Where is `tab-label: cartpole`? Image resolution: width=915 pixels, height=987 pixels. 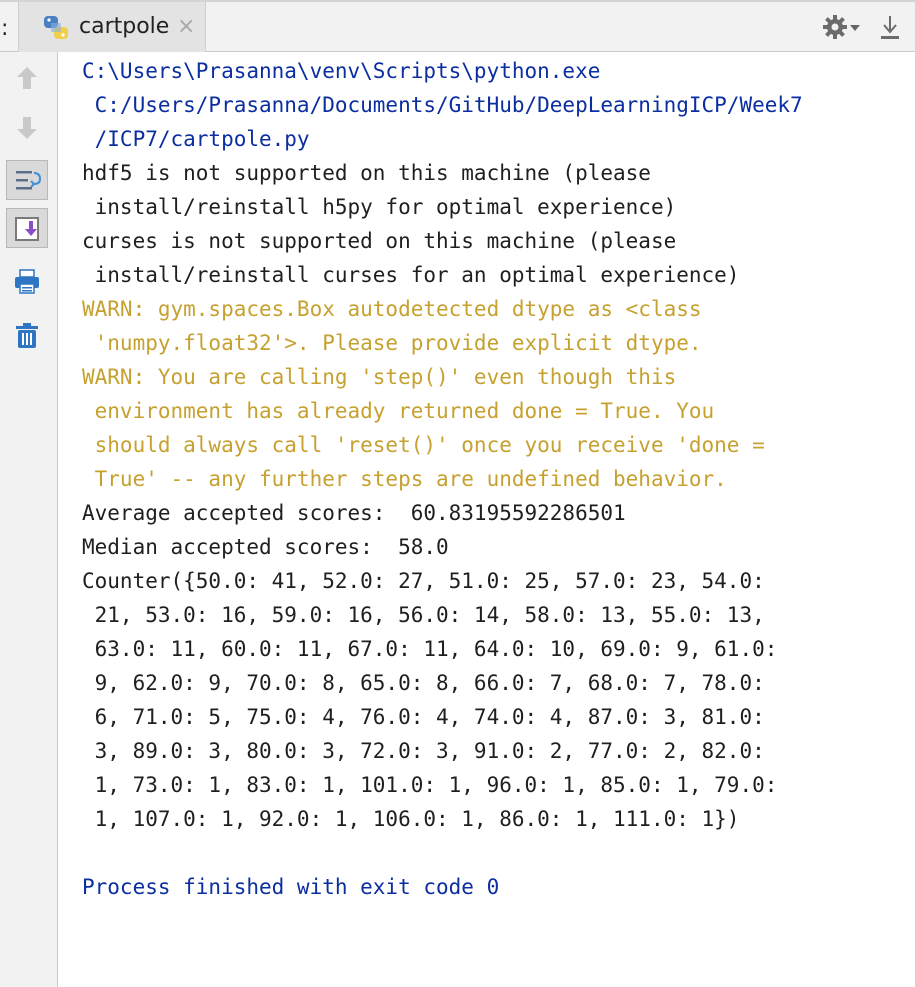
tab-label: cartpole is located at coordinates (124, 26).